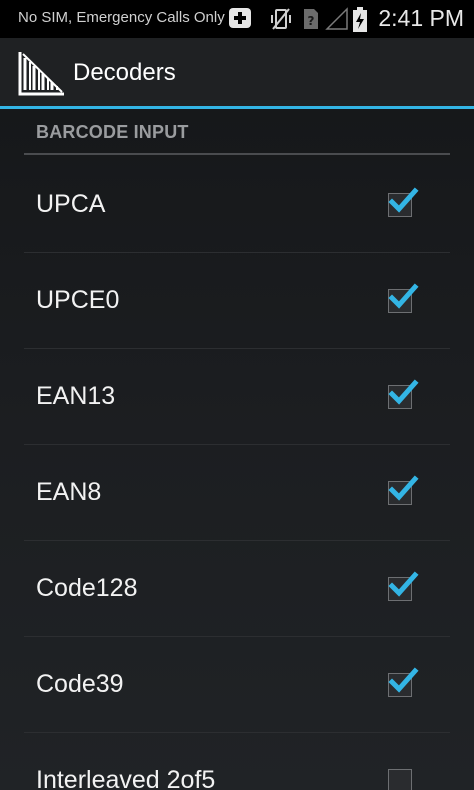 The height and width of the screenshot is (790, 474). Describe the element at coordinates (42, 75) in the screenshot. I see `barcode-app-icon` at that location.